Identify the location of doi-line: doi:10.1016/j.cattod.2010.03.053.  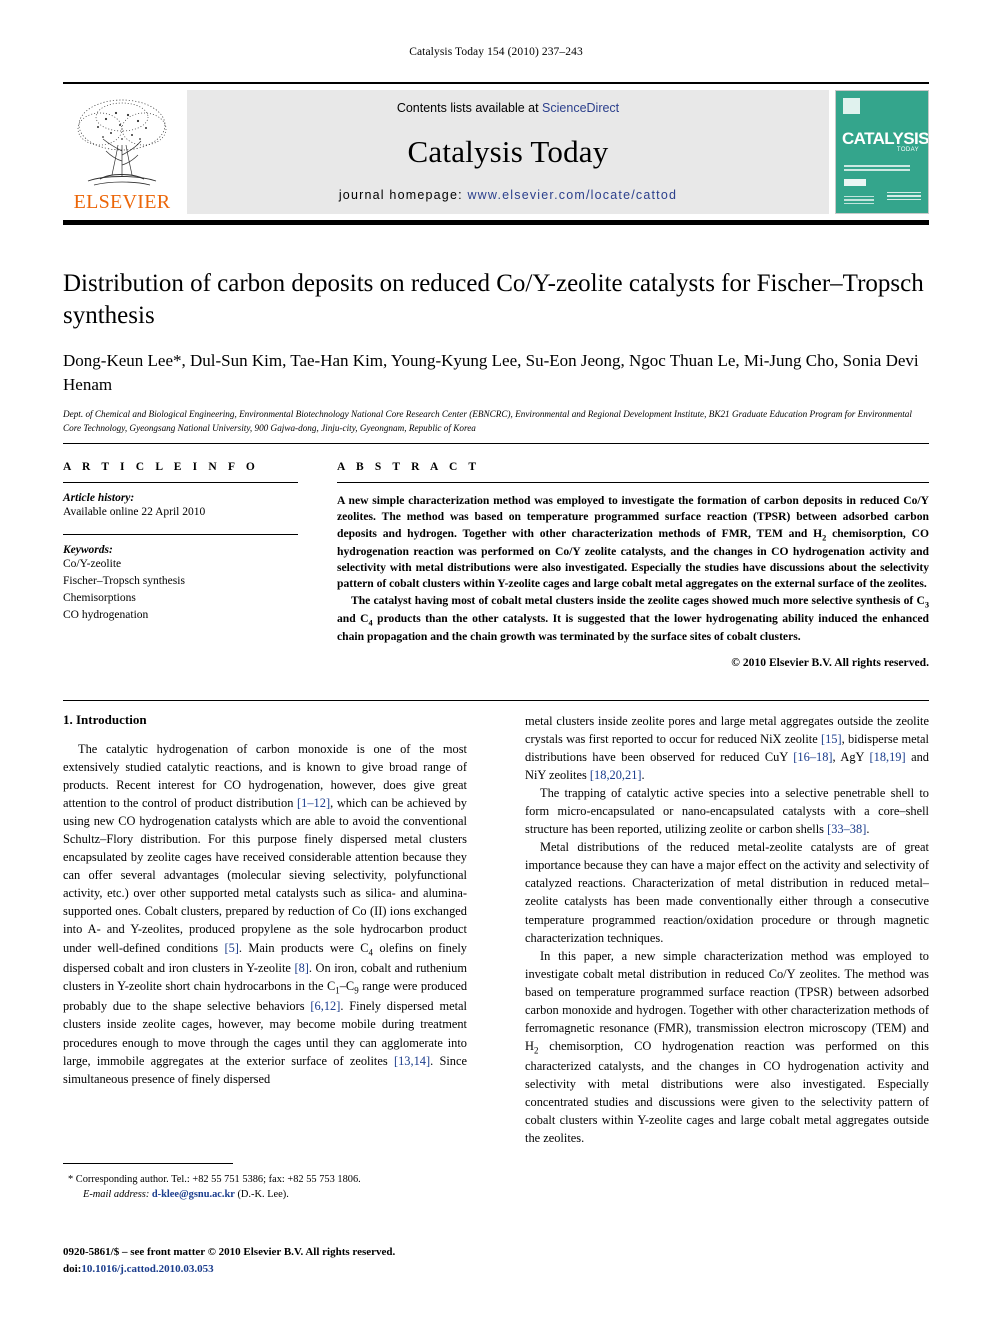
(278, 1269).